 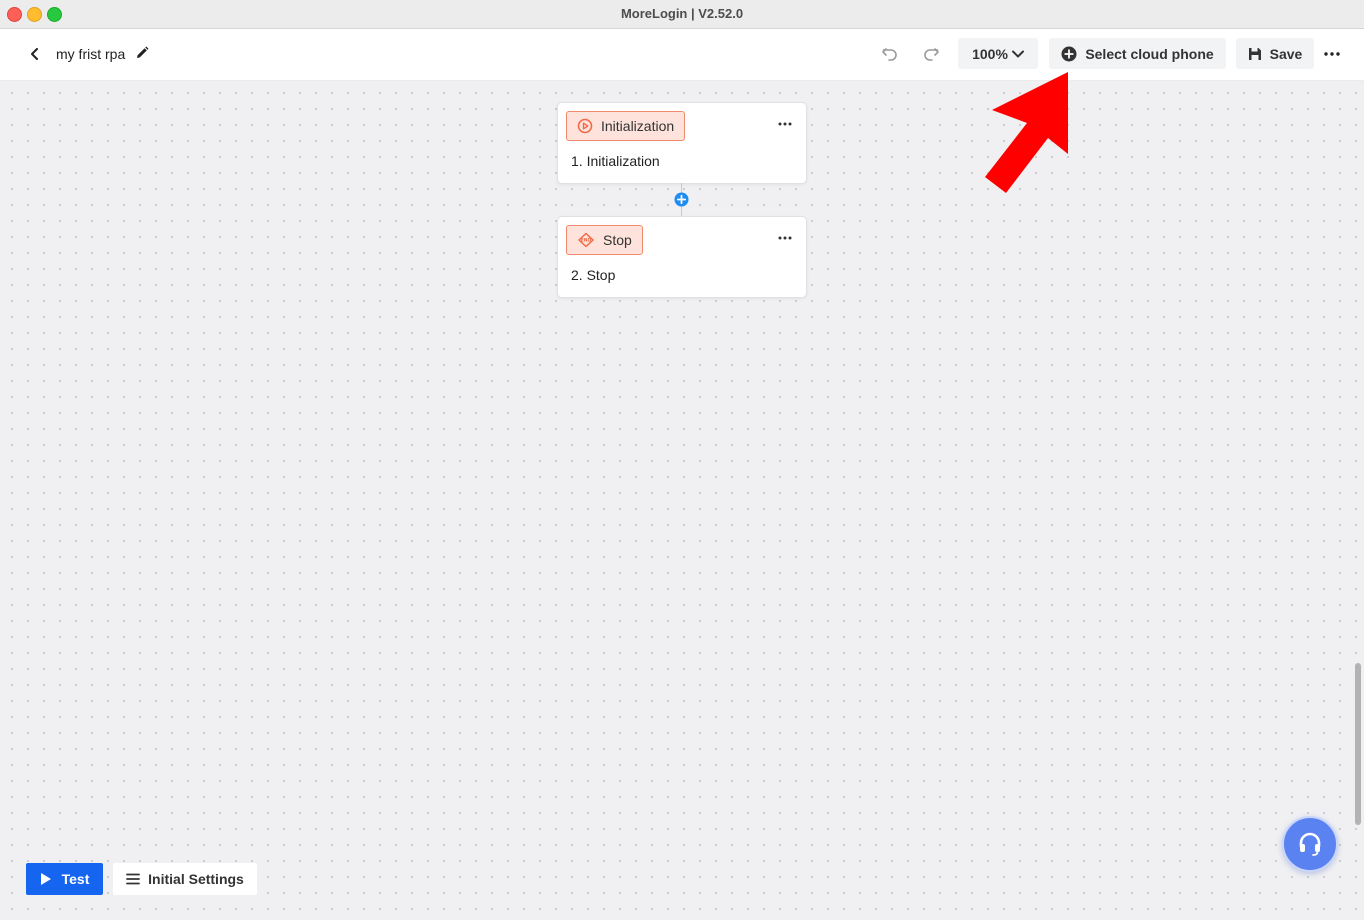 I want to click on save-button: Save, so click(x=1275, y=53).